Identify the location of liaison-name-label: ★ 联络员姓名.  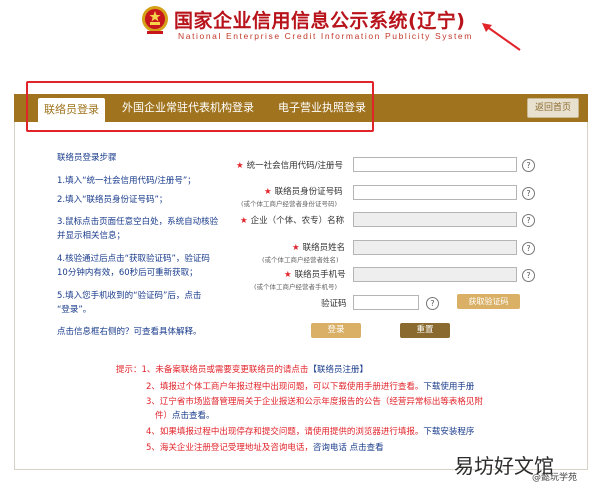
(318, 247).